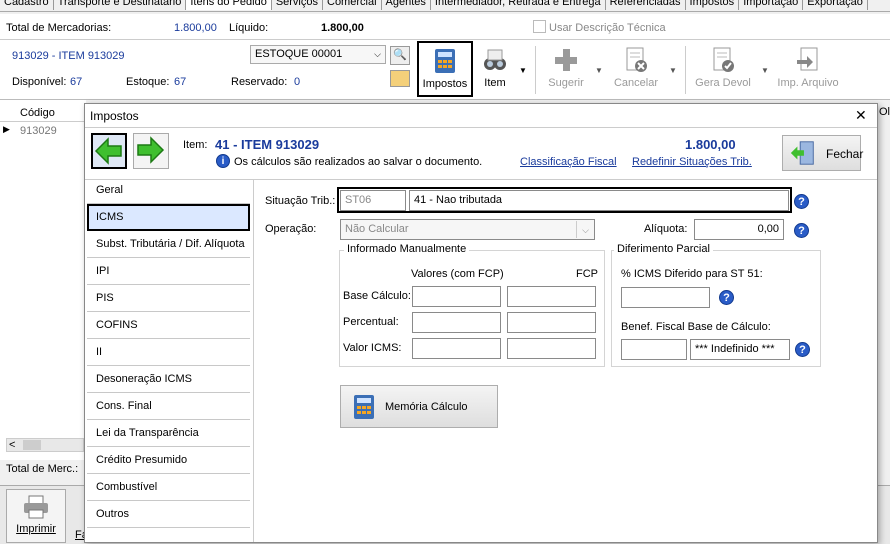 This screenshot has width=890, height=544. Describe the element at coordinates (456, 348) in the screenshot. I see `valor-icms-input` at that location.